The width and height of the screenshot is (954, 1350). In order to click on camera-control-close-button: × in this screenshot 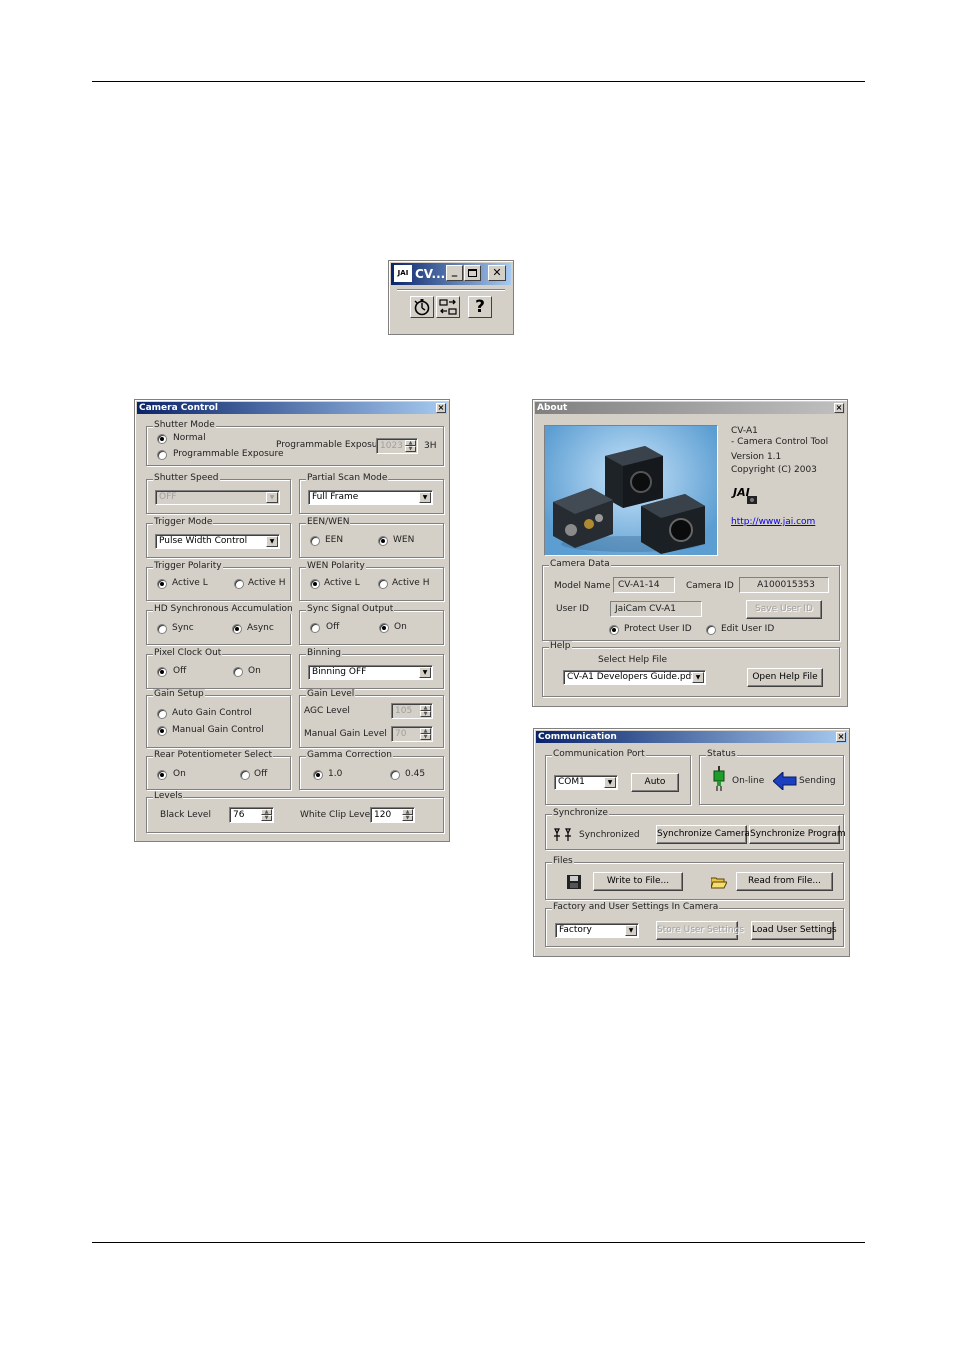, I will do `click(441, 408)`.